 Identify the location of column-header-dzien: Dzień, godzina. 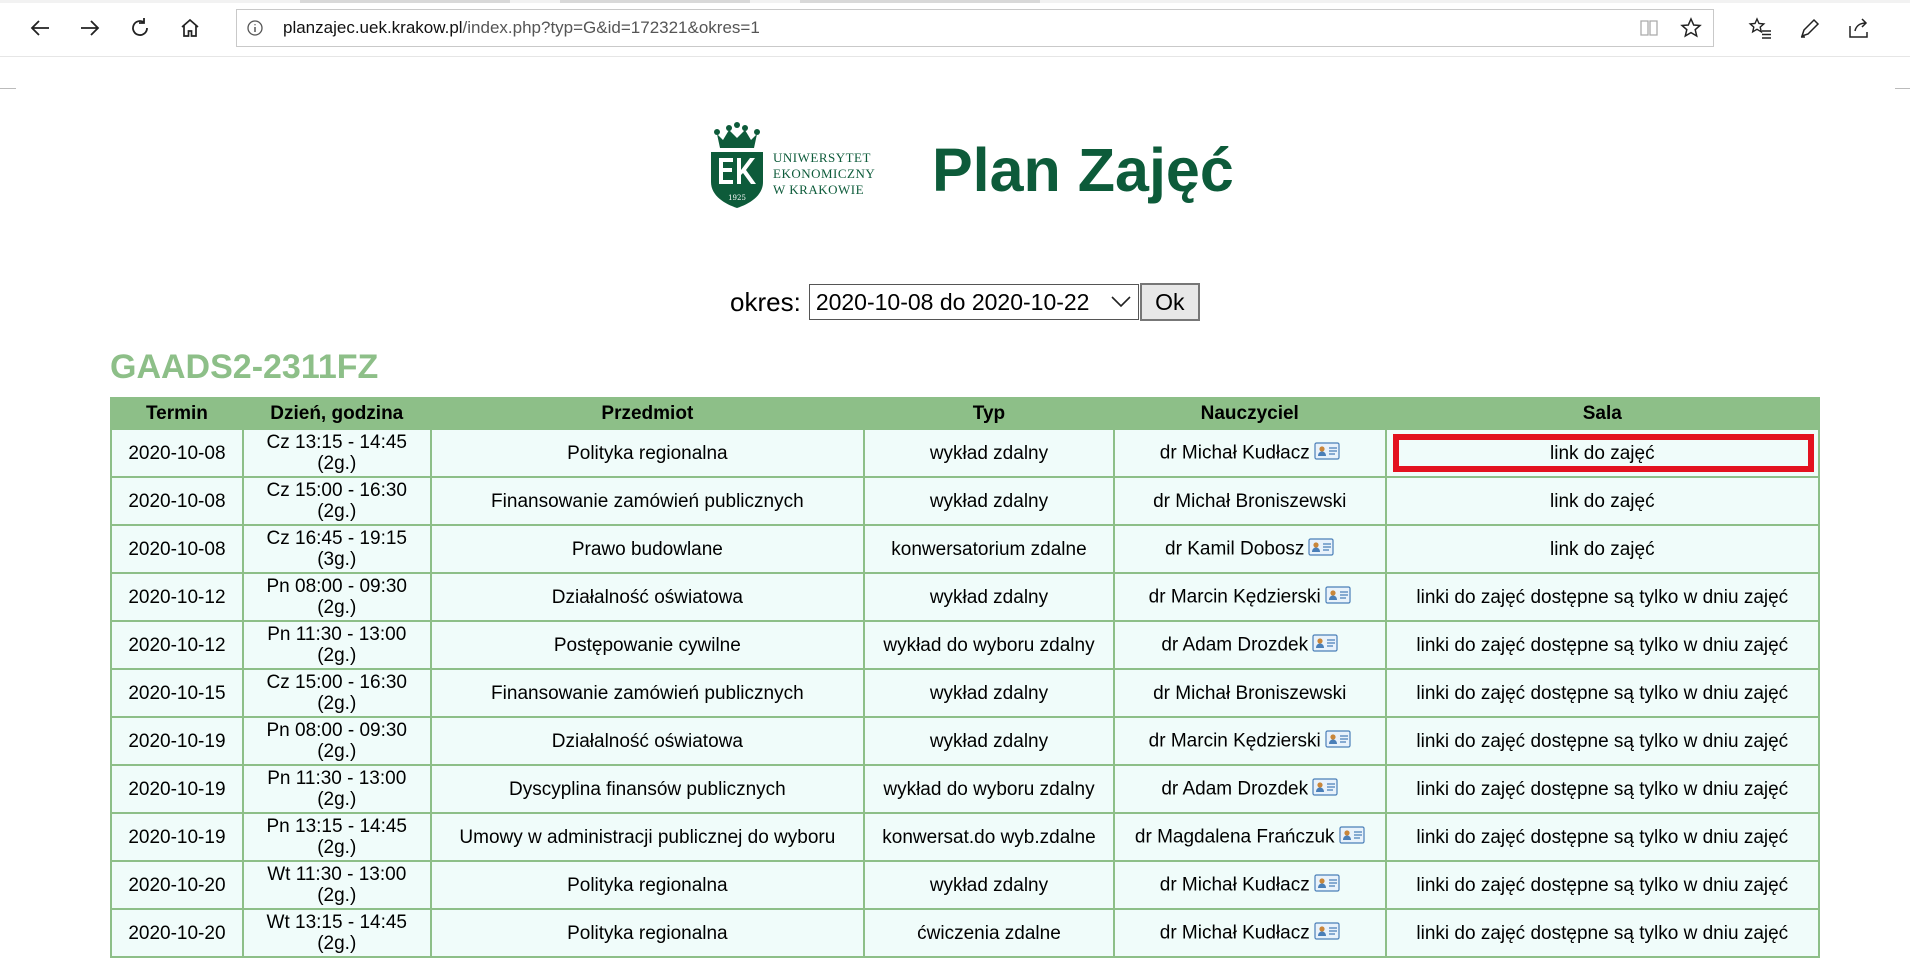
(336, 413).